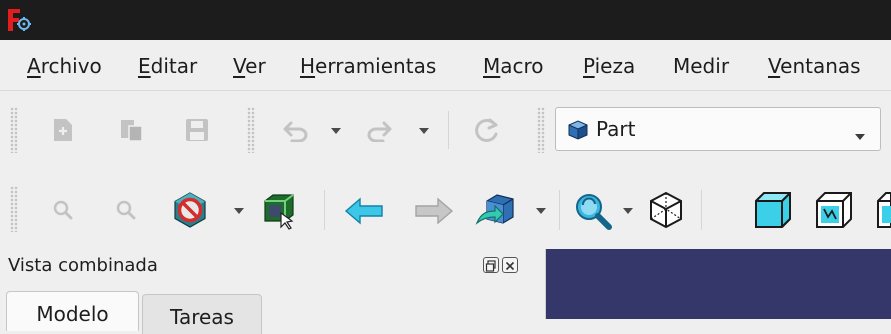  Describe the element at coordinates (510, 265) in the screenshot. I see `close-icon` at that location.